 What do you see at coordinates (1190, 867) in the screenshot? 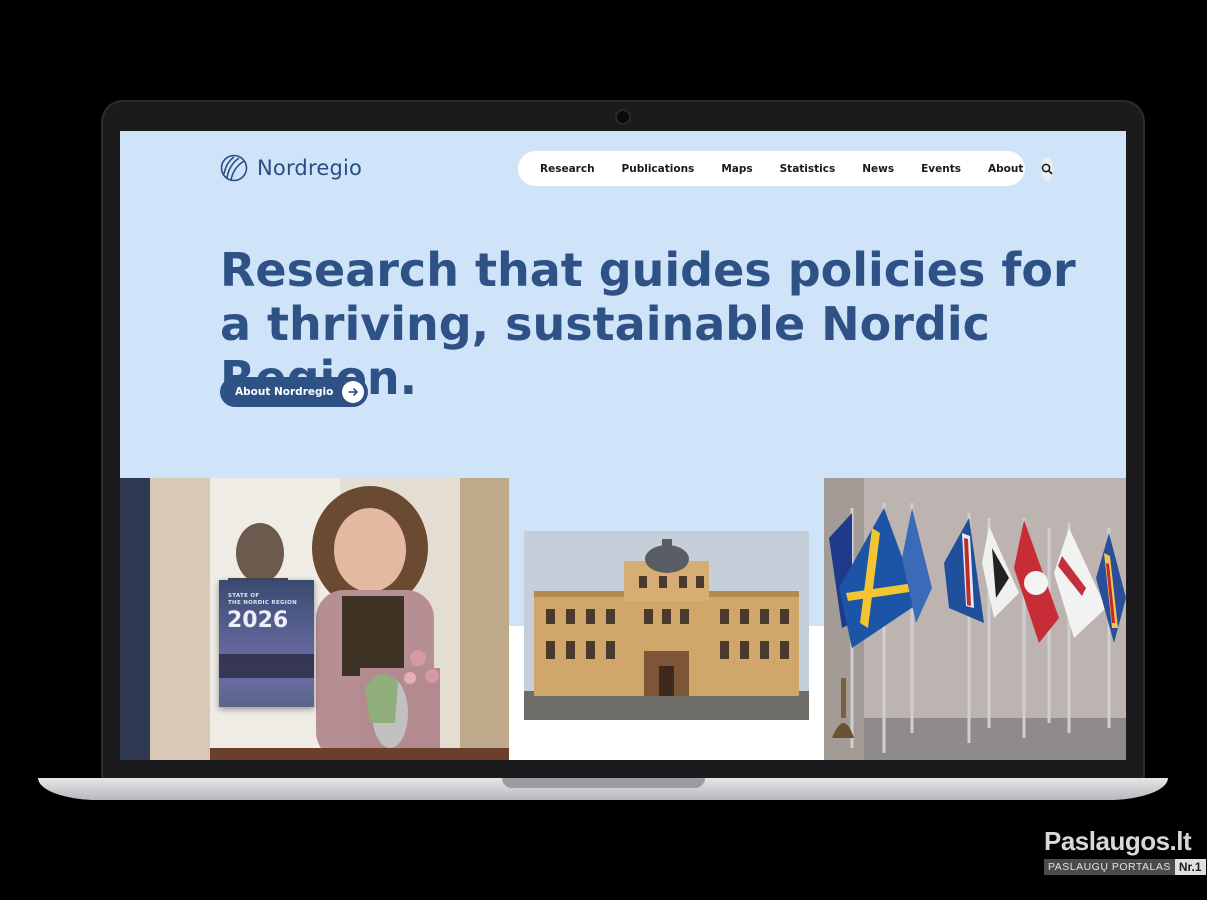
I see `watermark-subtitle-right: Nr.1` at bounding box center [1190, 867].